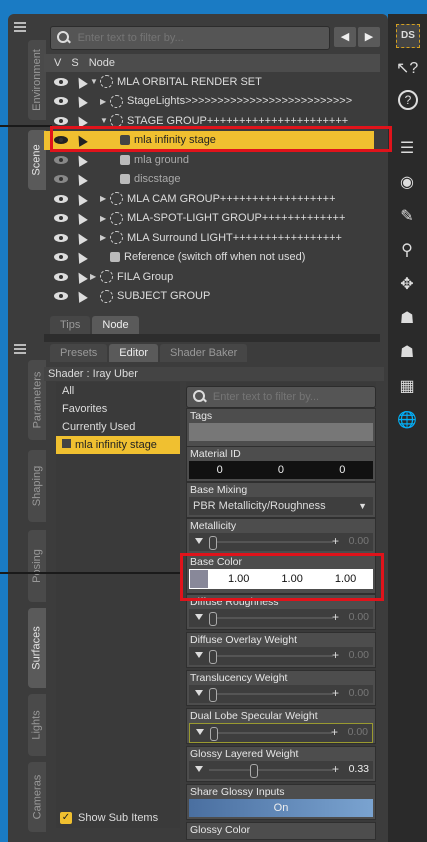 The height and width of the screenshot is (842, 427). What do you see at coordinates (118, 391) in the screenshot?
I see `category-all: All` at bounding box center [118, 391].